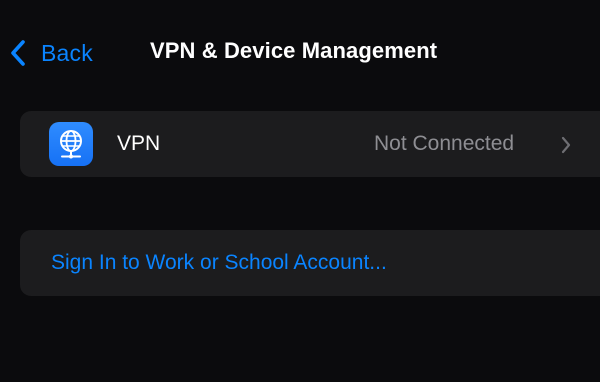 This screenshot has height=382, width=600. What do you see at coordinates (566, 145) in the screenshot?
I see `chevron-right-icon` at bounding box center [566, 145].